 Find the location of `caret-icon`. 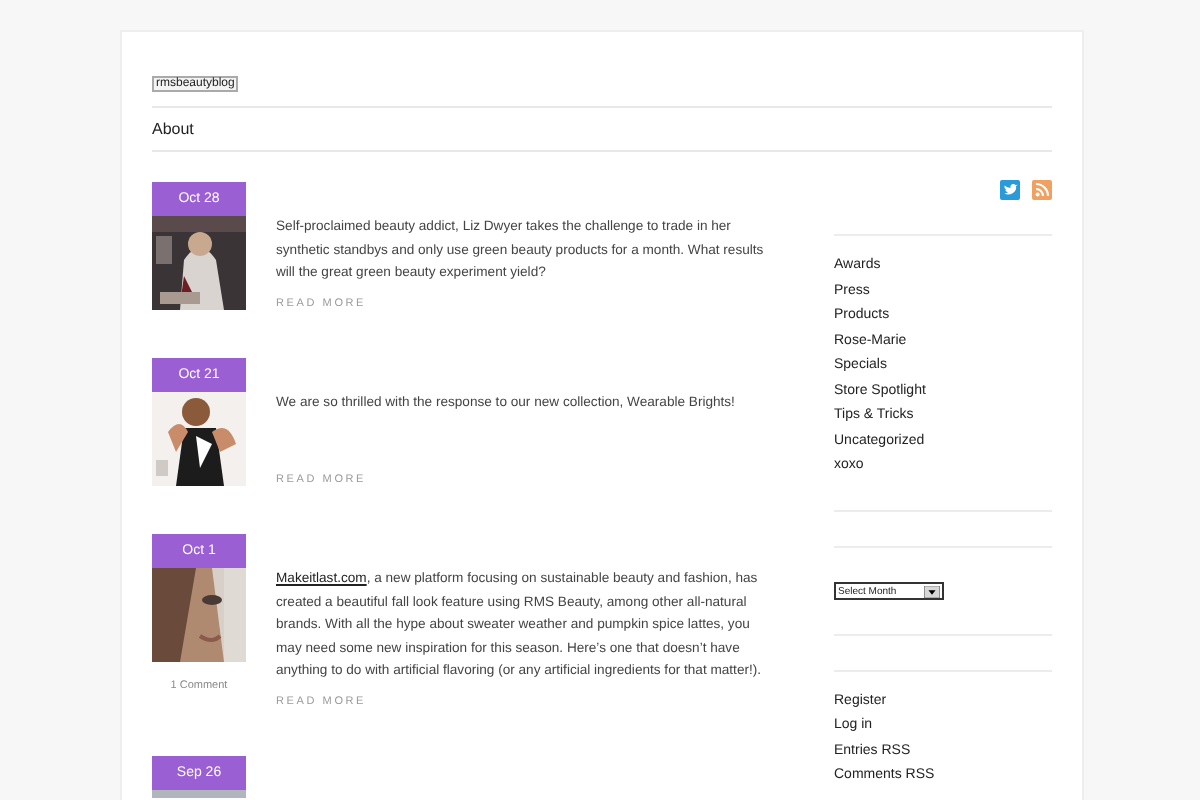

caret-icon is located at coordinates (932, 591).